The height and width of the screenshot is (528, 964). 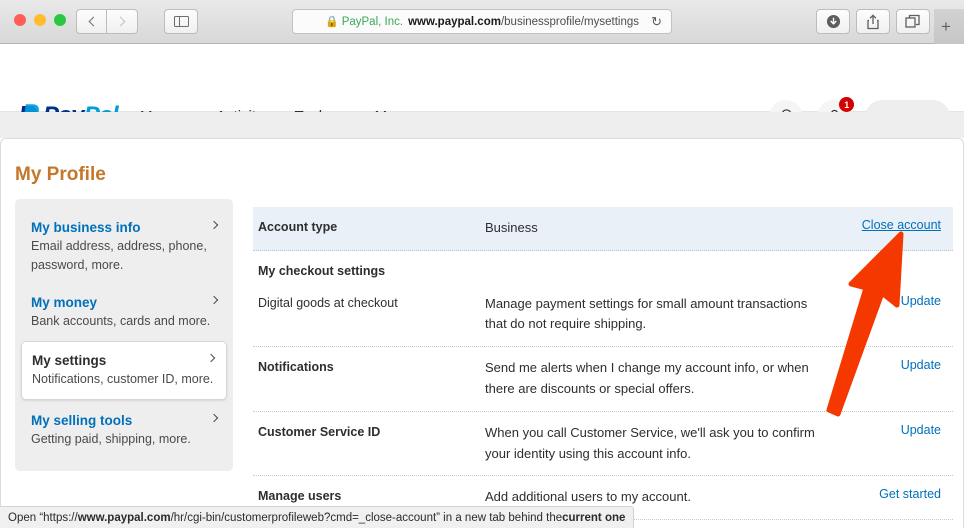 I want to click on status-domain: www.paypal.com, so click(x=124, y=517).